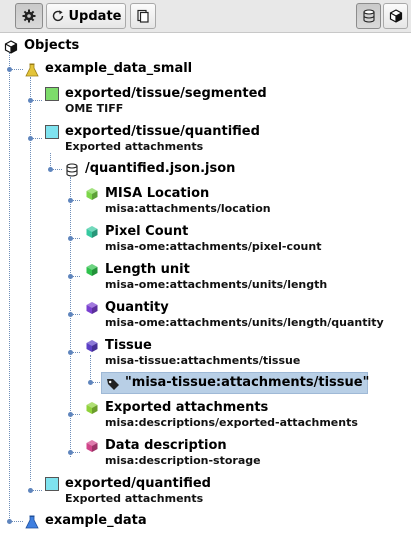 The height and width of the screenshot is (541, 411). What do you see at coordinates (166, 93) in the screenshot?
I see `tree-item-title: exported/tissue/segmented` at bounding box center [166, 93].